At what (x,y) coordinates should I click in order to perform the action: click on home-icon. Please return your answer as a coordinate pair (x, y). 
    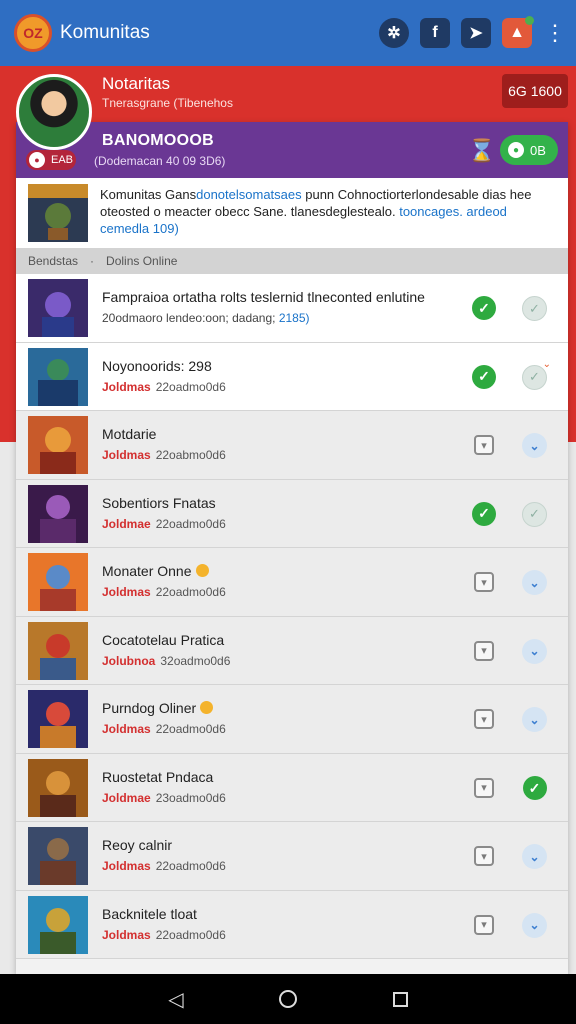
    Looking at the image, I should click on (288, 999).